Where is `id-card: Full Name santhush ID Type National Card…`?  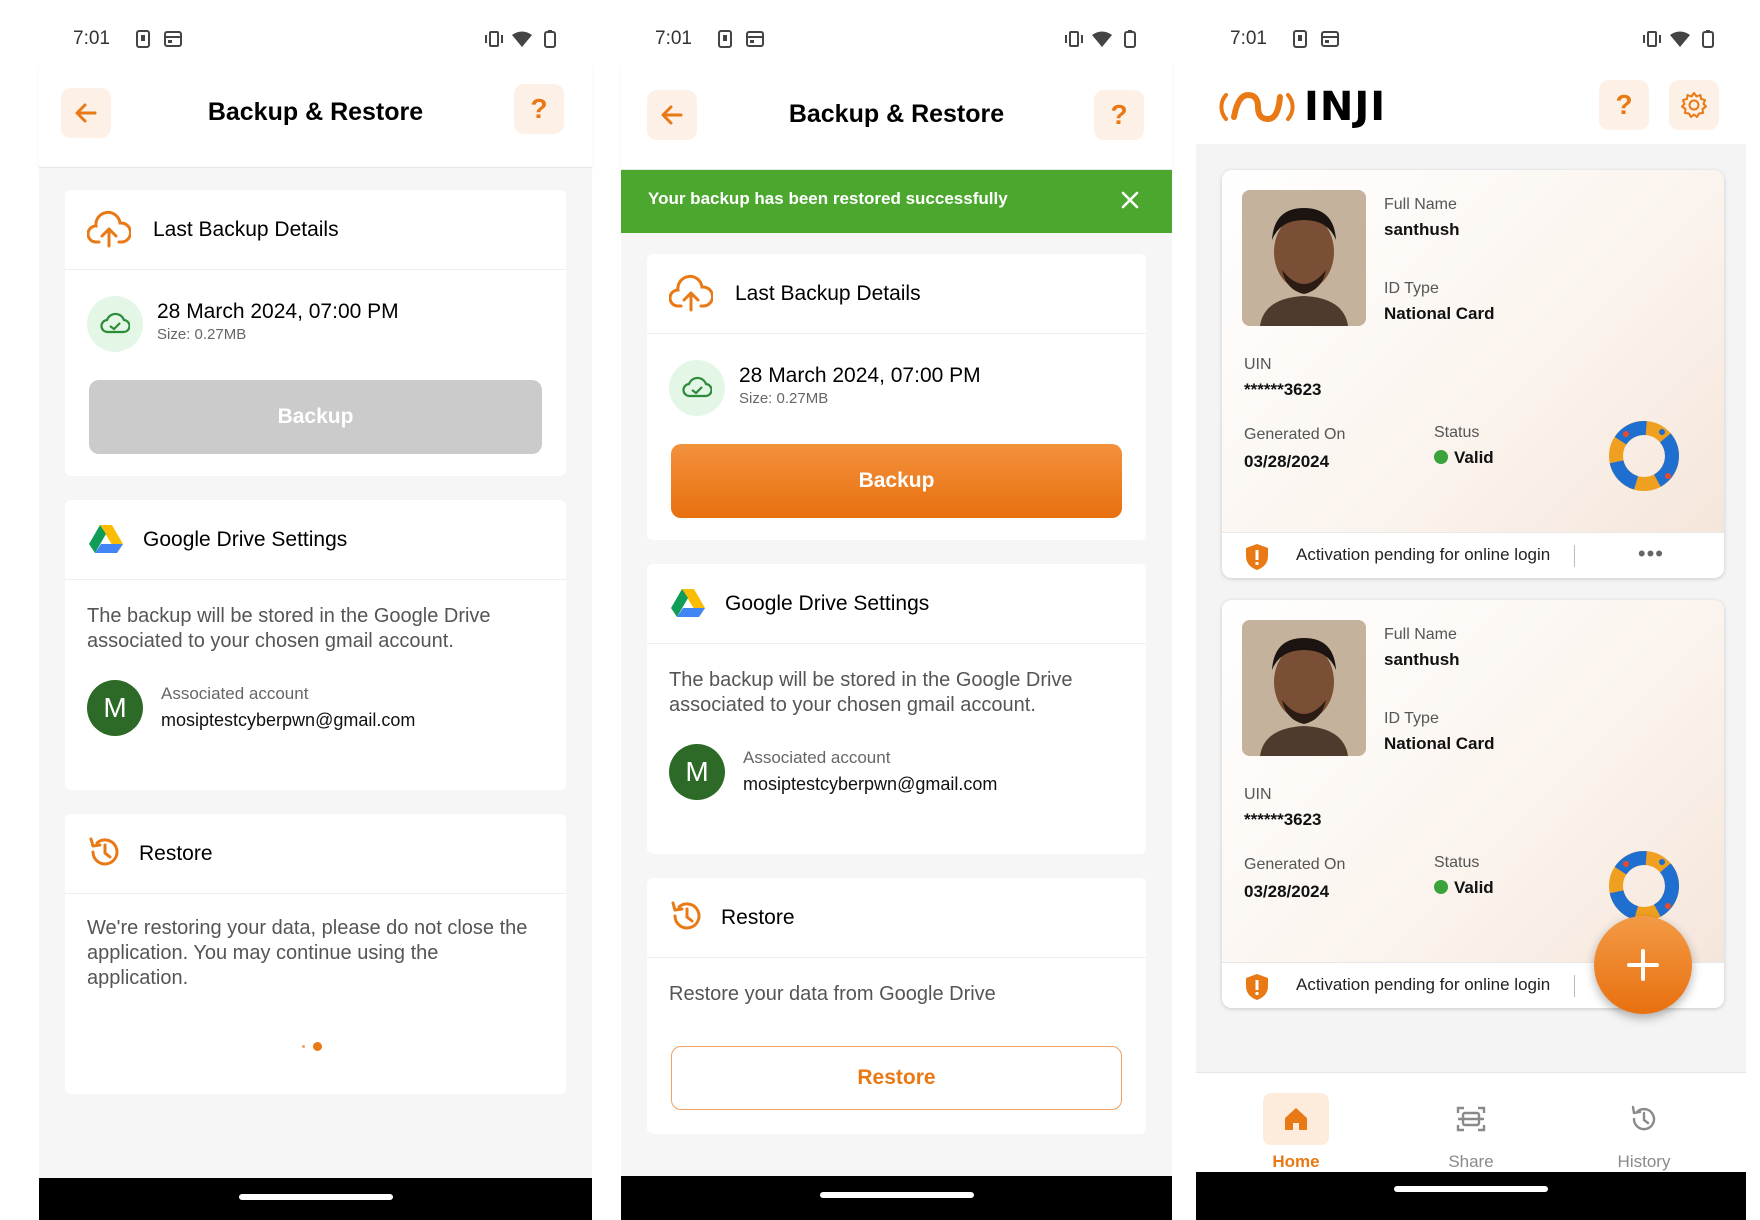
id-card: Full Name santhush ID Type National Card… is located at coordinates (1473, 374).